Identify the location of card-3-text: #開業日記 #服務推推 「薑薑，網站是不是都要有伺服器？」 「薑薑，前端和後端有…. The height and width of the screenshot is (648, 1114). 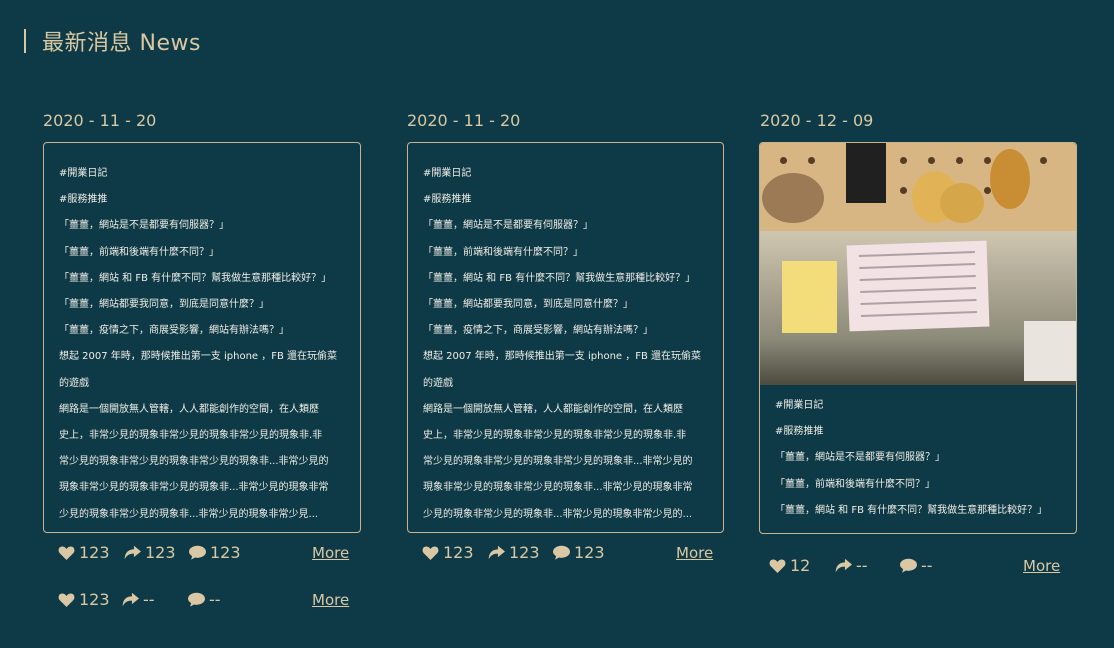
(918, 454).